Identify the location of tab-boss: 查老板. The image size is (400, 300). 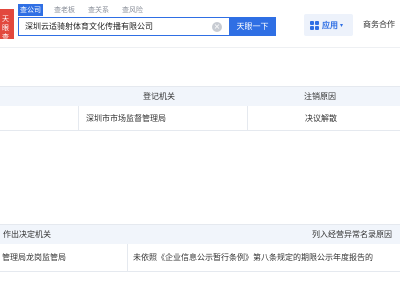
(64, 10).